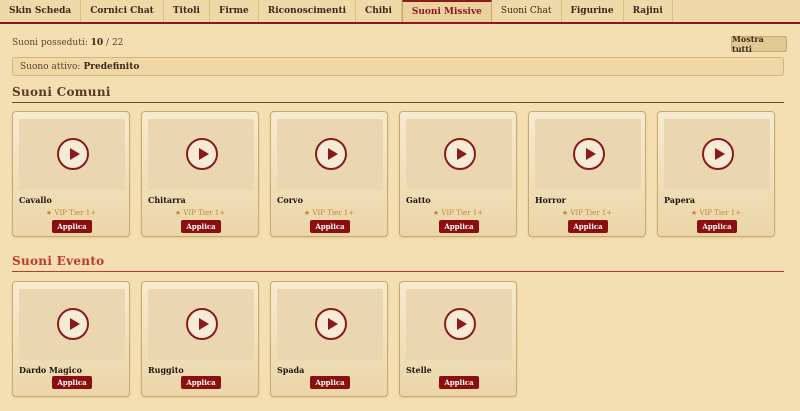 This screenshot has width=800, height=411. Describe the element at coordinates (398, 94) in the screenshot. I see `section-title-common: Suoni Comuni` at that location.